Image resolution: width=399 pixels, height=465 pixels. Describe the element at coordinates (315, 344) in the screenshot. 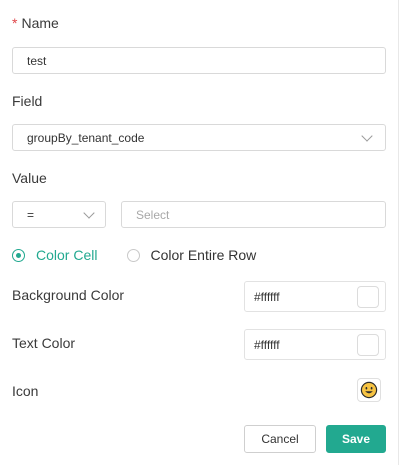

I see `text-color-picker: #ffffff` at that location.